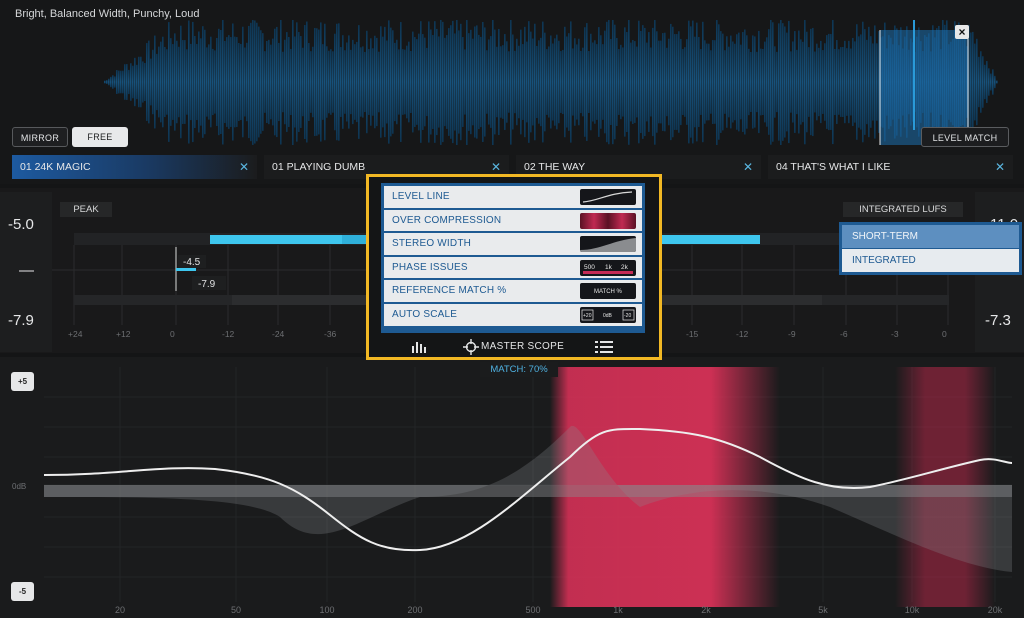 The height and width of the screenshot is (618, 1024). What do you see at coordinates (998, 320) in the screenshot?
I see `lufs-value-bottom: -7.3` at bounding box center [998, 320].